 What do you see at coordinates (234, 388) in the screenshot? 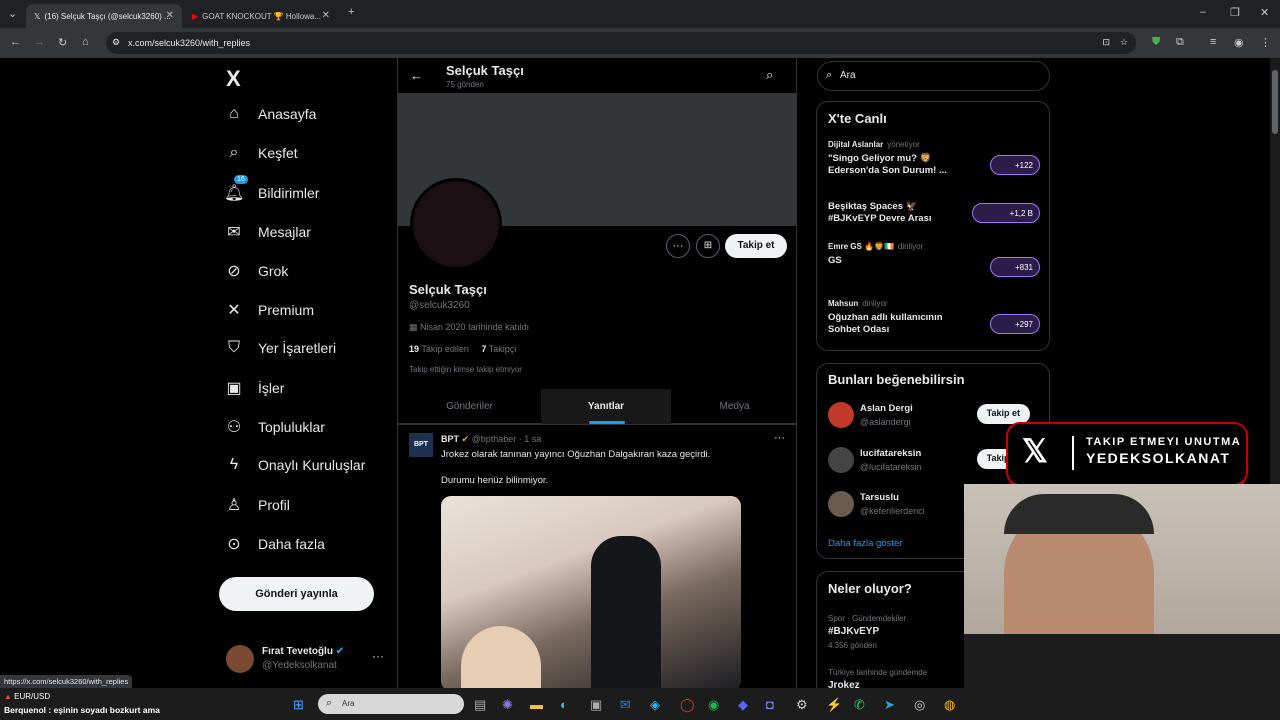
I see `briefcase-icon: ▣` at bounding box center [234, 388].